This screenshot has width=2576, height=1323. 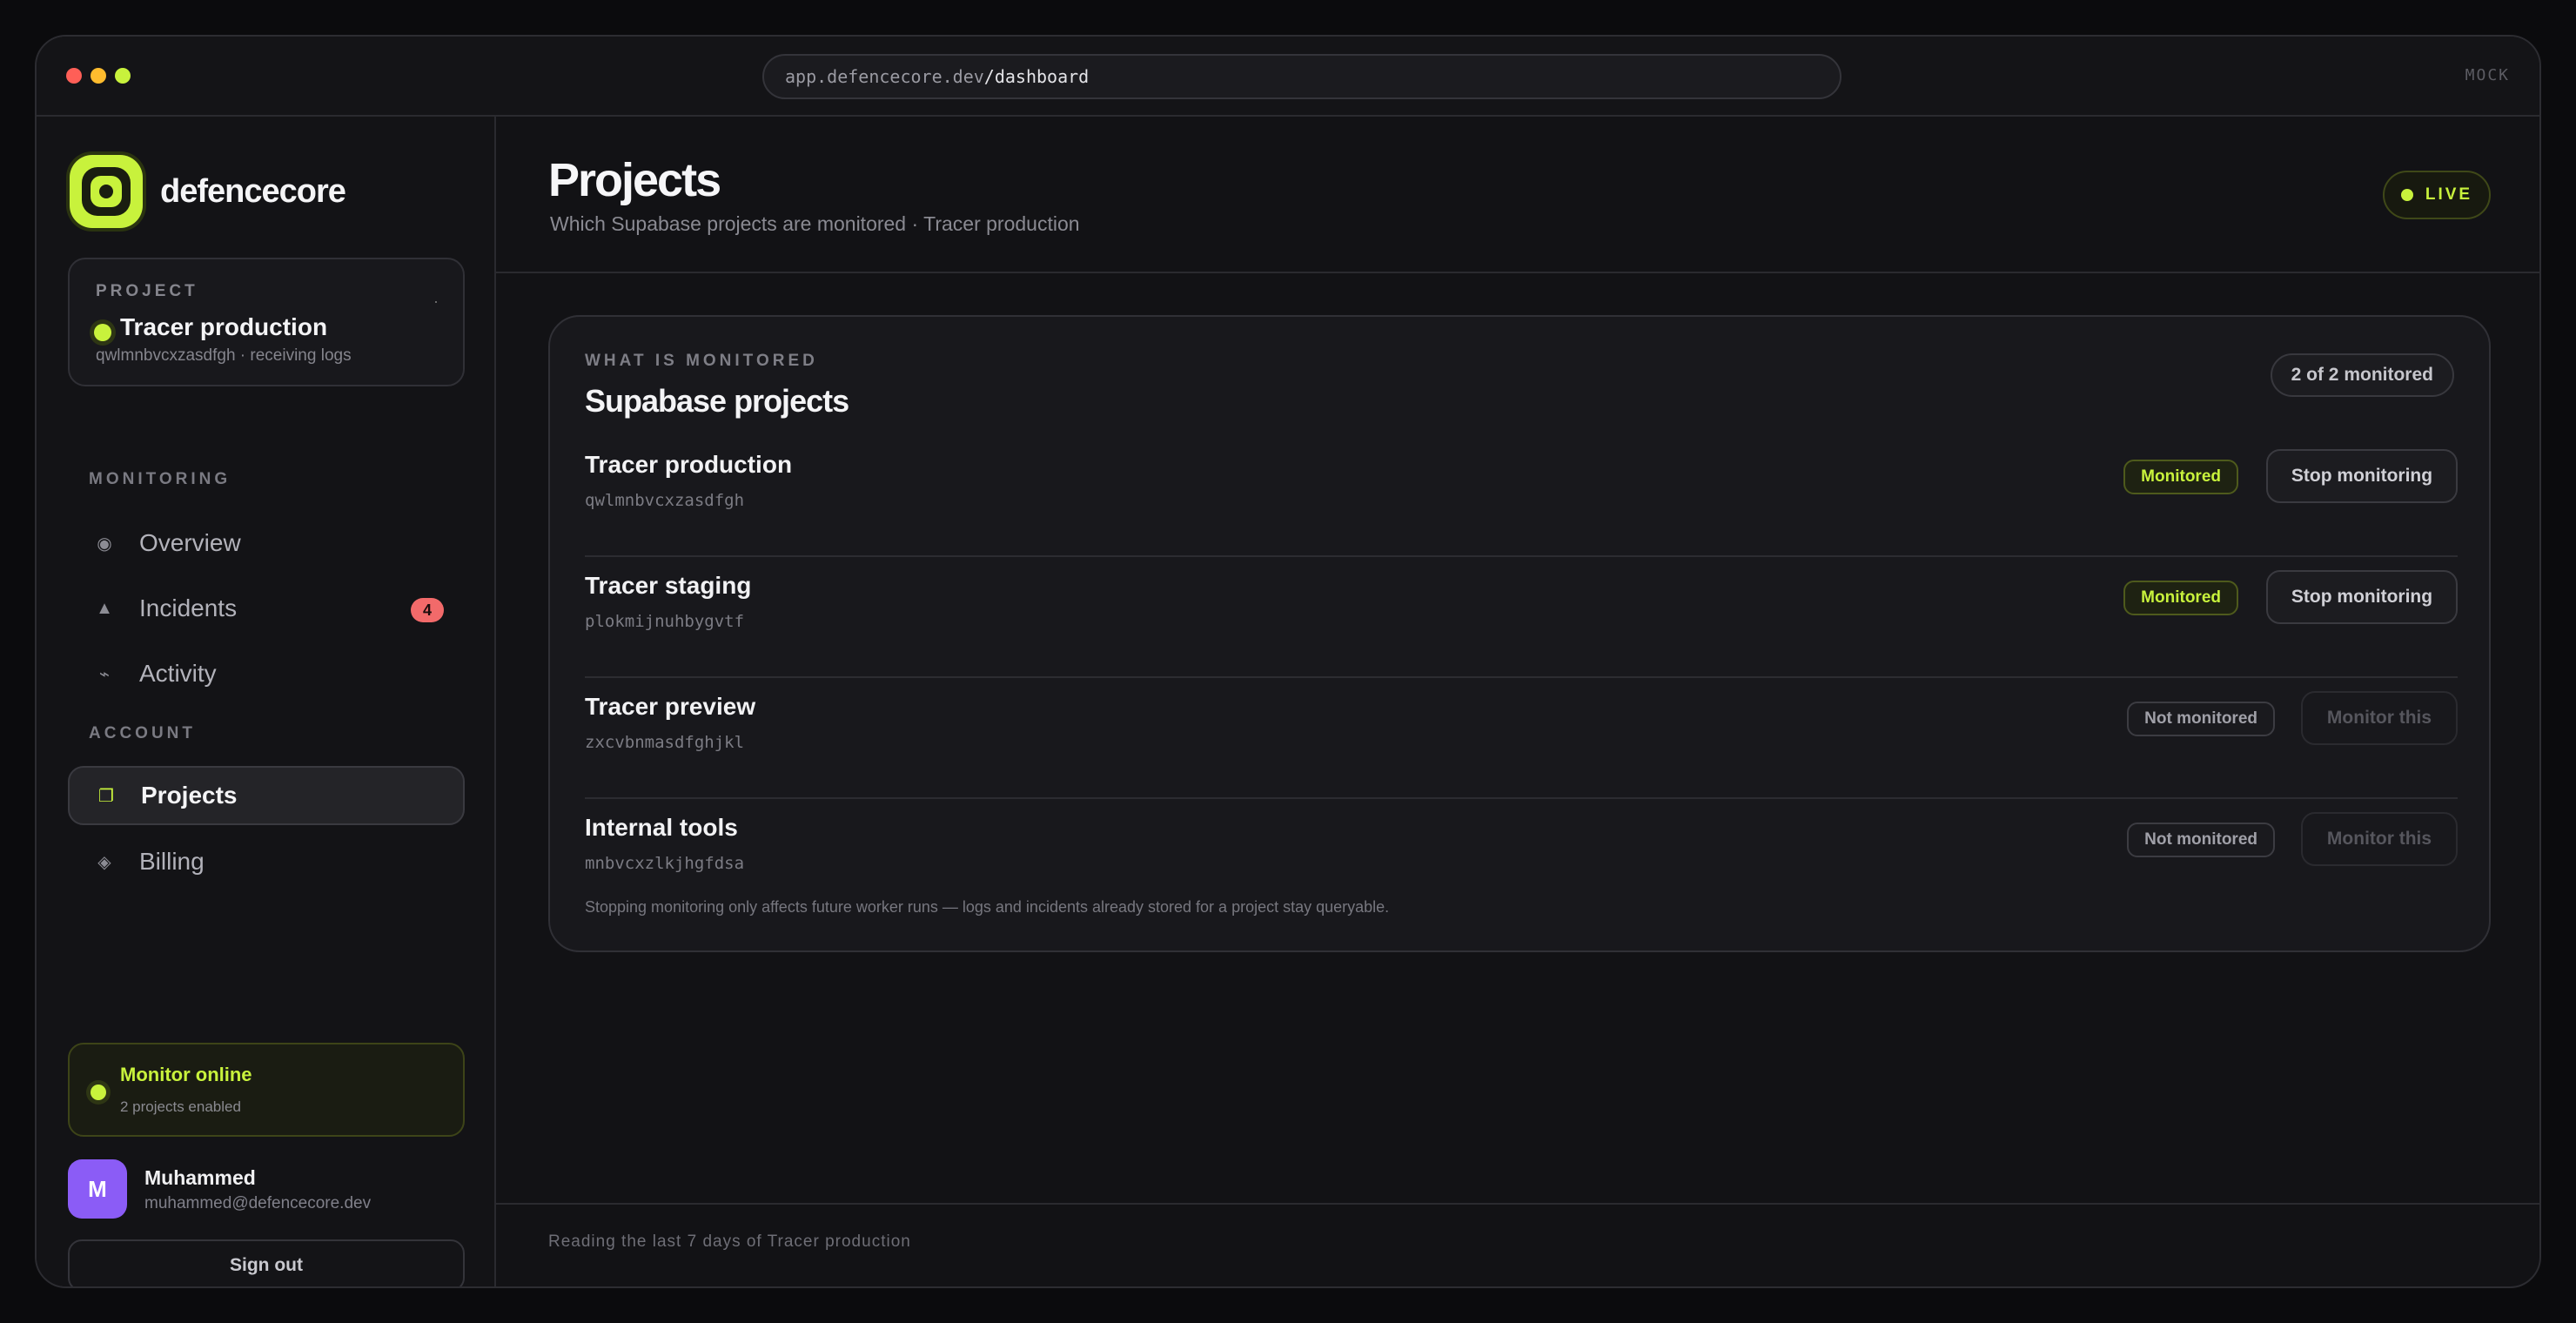 What do you see at coordinates (106, 191) in the screenshot?
I see `brand-logo-icon` at bounding box center [106, 191].